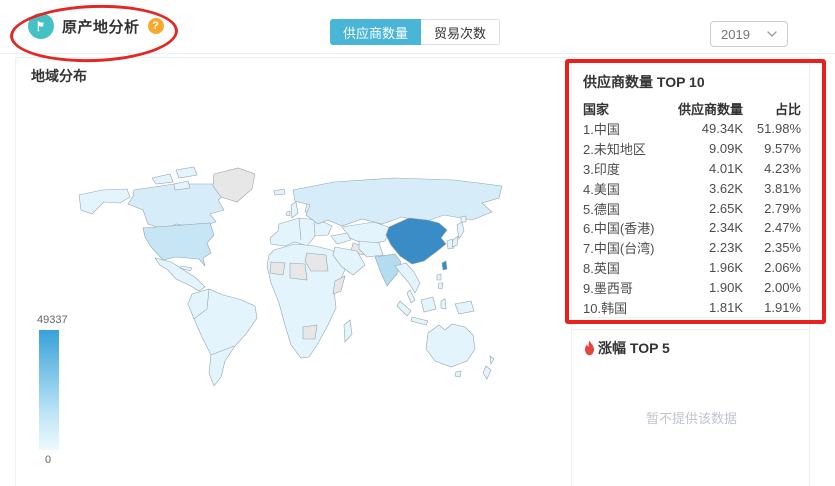  Describe the element at coordinates (404, 308) in the screenshot. I see `island-sumatra` at that location.